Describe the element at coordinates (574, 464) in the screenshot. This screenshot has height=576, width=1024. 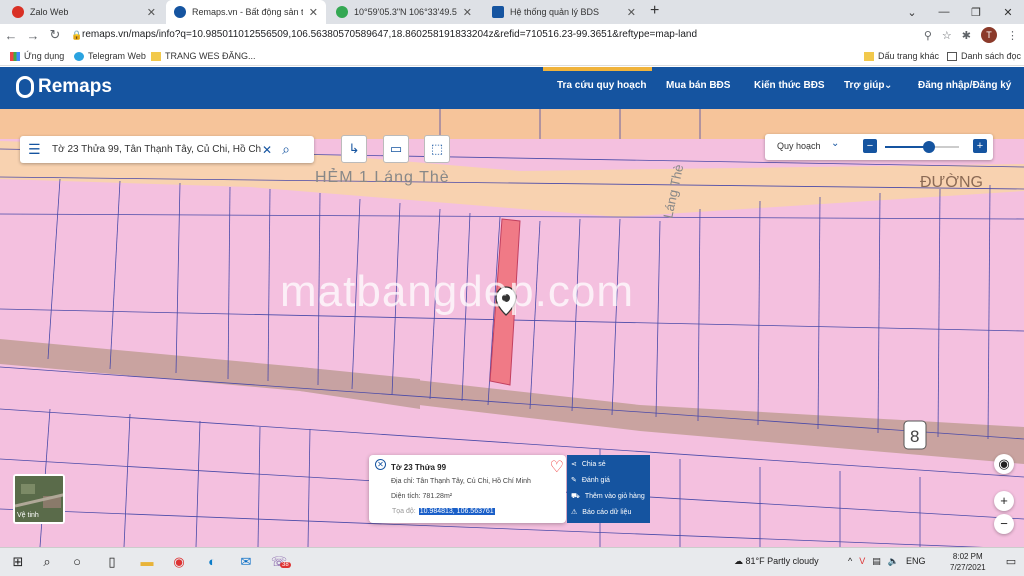
I see `share-icon: ⋖` at that location.